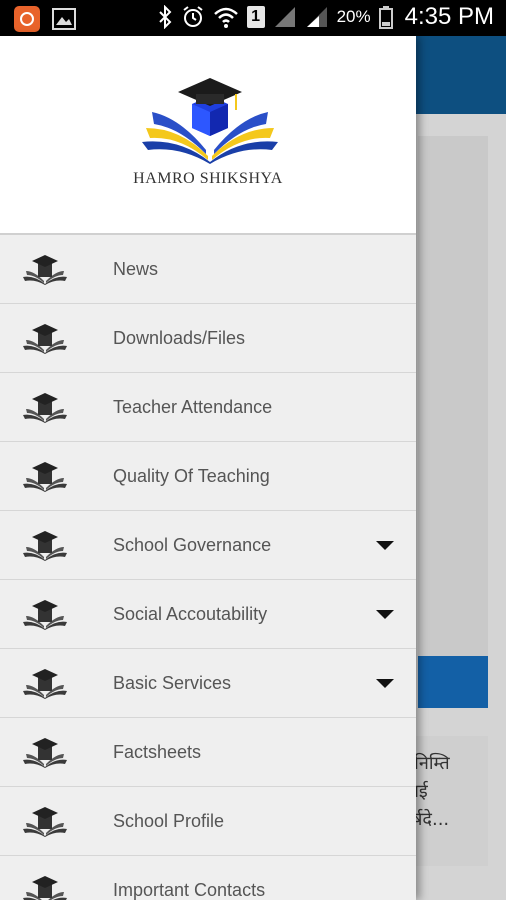 The height and width of the screenshot is (900, 506). I want to click on menu-item-social-accountability: Social Accoutability, so click(208, 614).